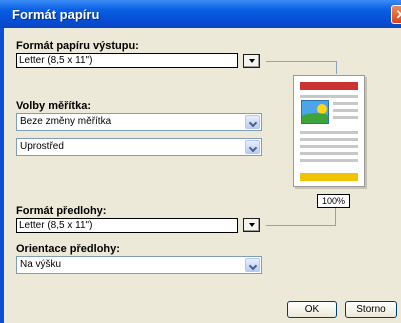 The height and width of the screenshot is (323, 401). I want to click on page-preview, so click(329, 131).